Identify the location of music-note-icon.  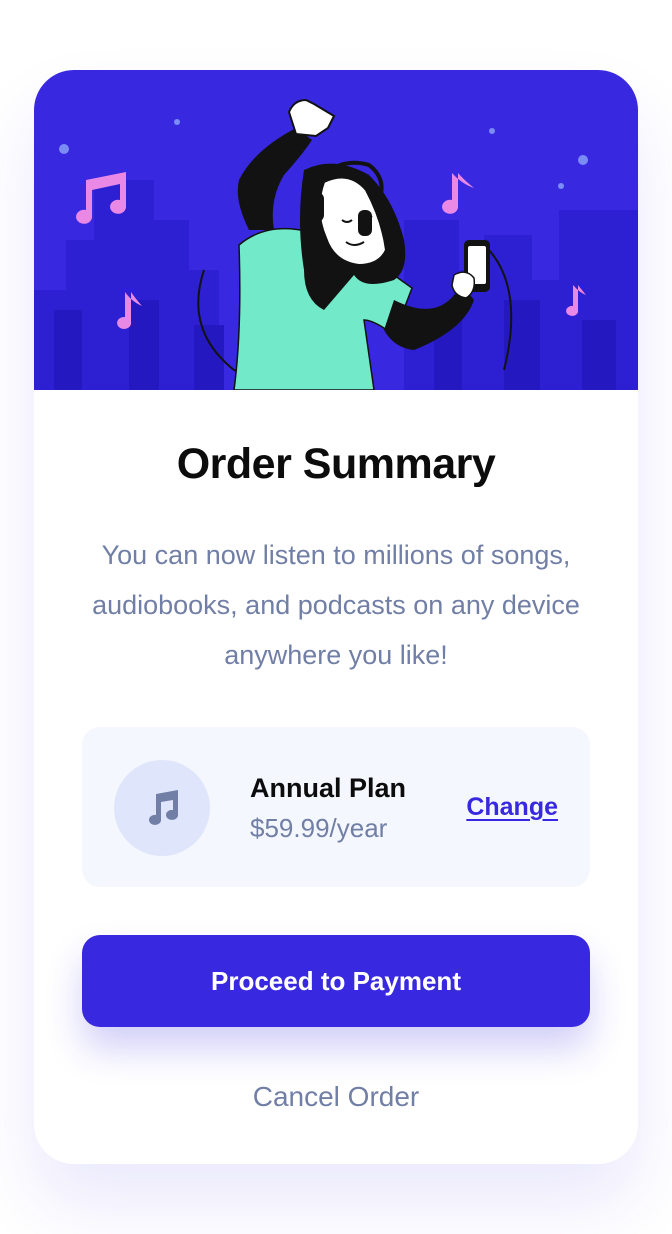
(163, 807).